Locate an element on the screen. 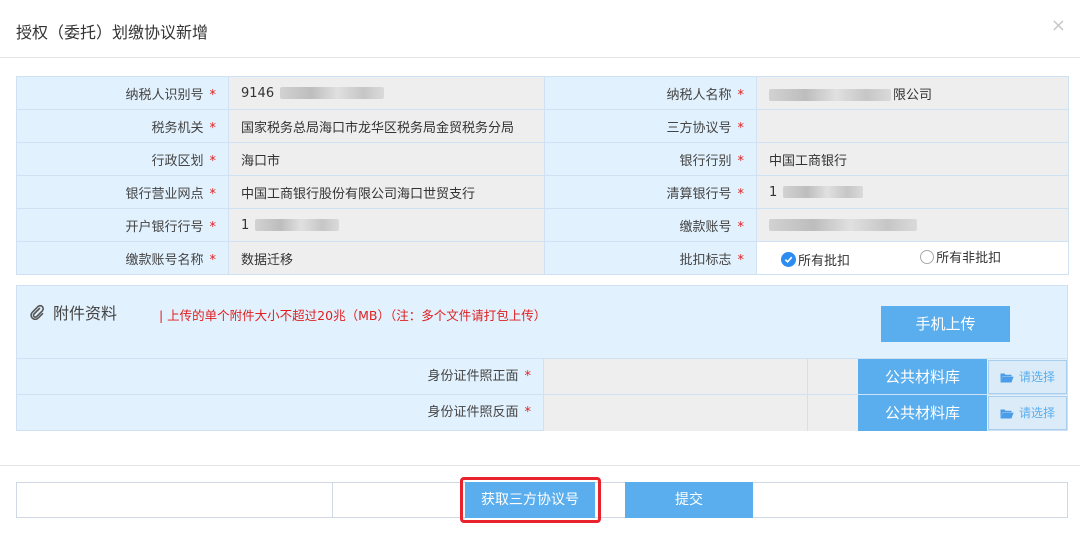 The width and height of the screenshot is (1080, 535). label-bank-branch: 银行营业网点 * is located at coordinates (122, 192).